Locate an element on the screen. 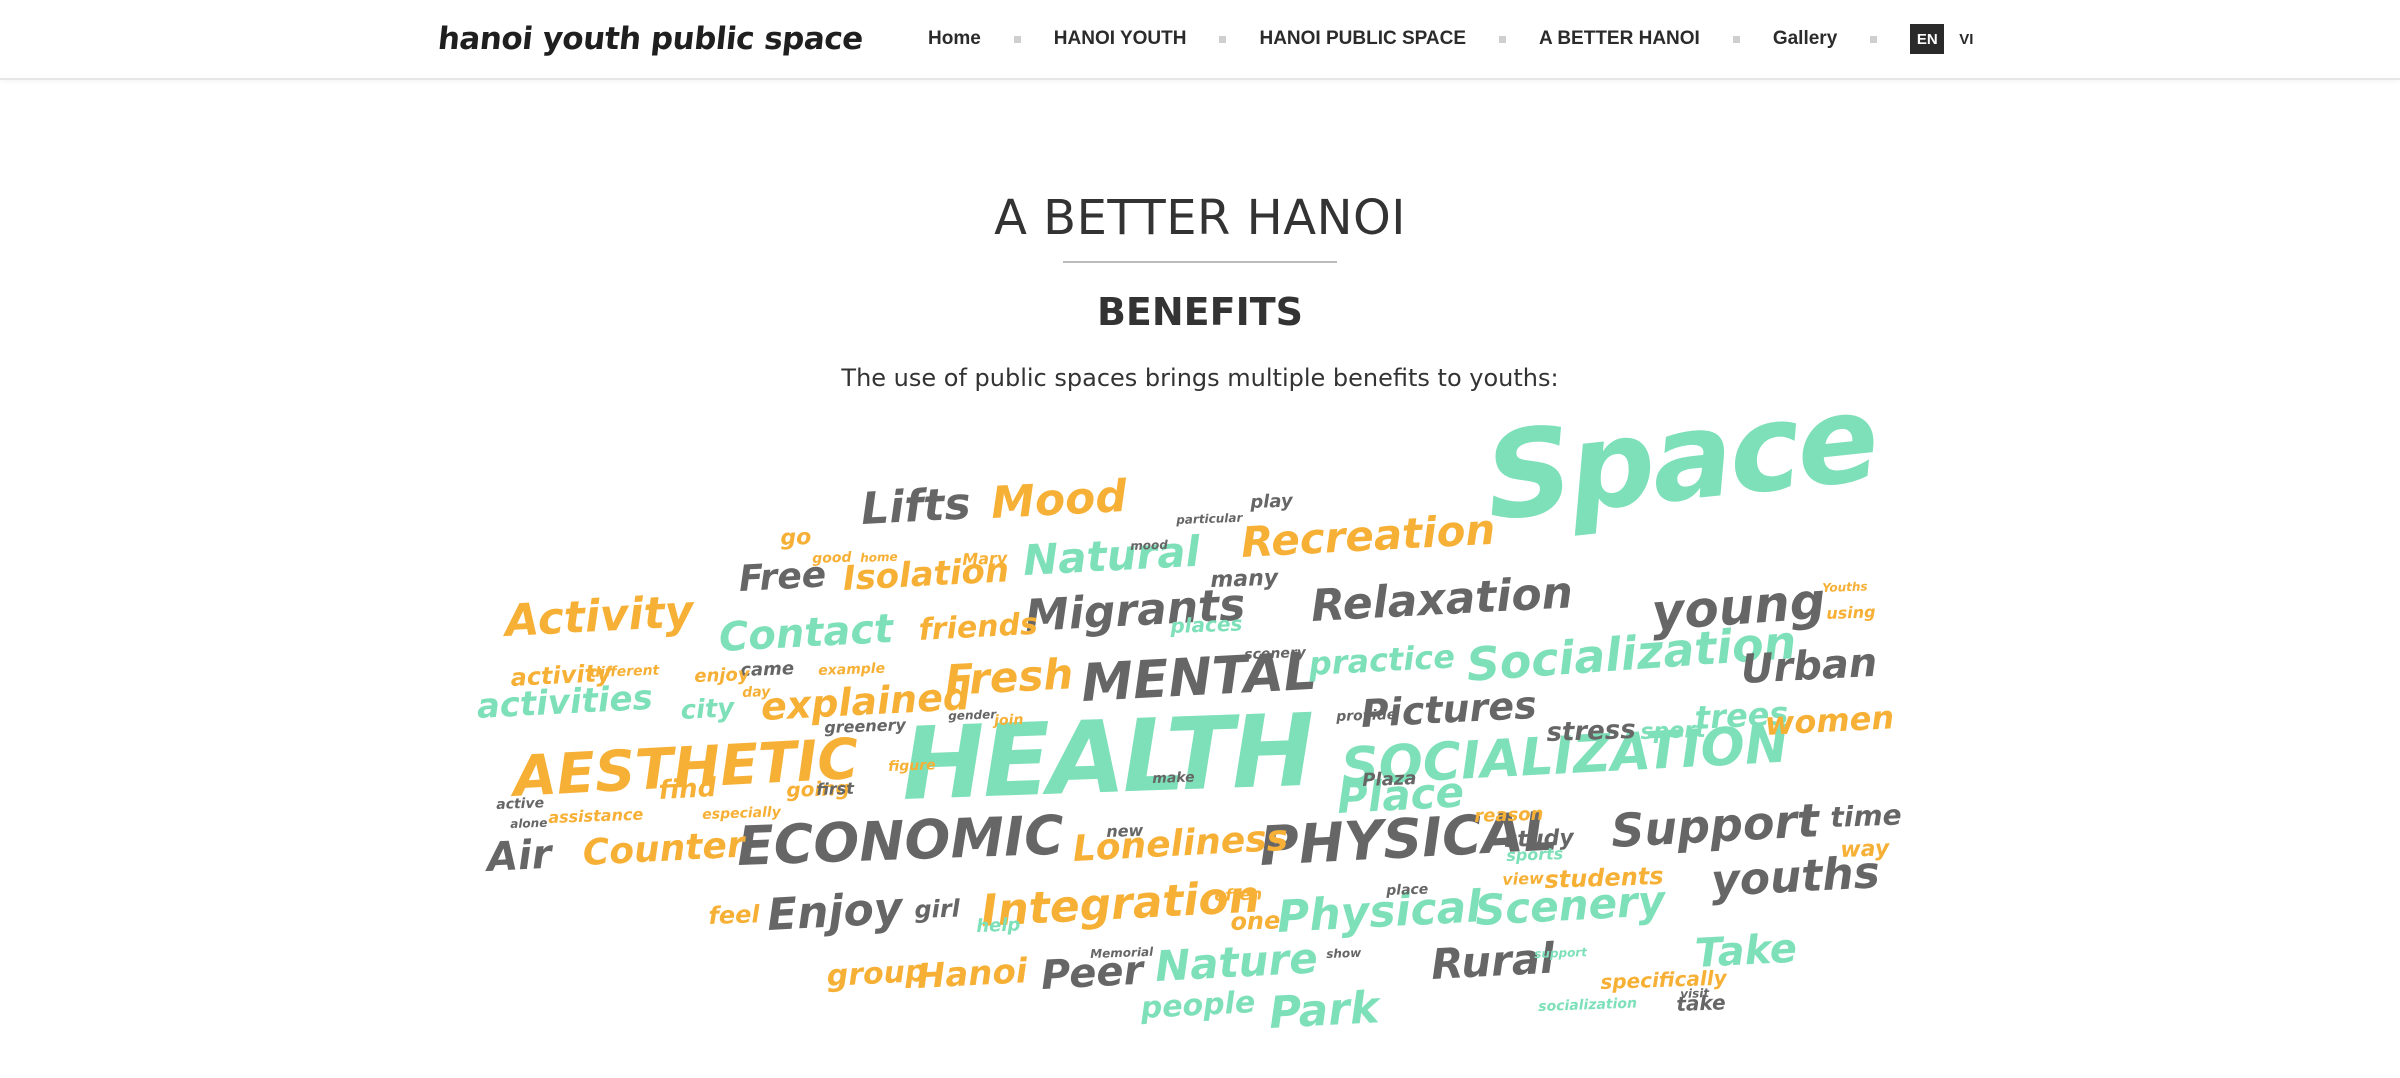  nav-hanoi-youth: HANOI YOUTH is located at coordinates (1120, 39).